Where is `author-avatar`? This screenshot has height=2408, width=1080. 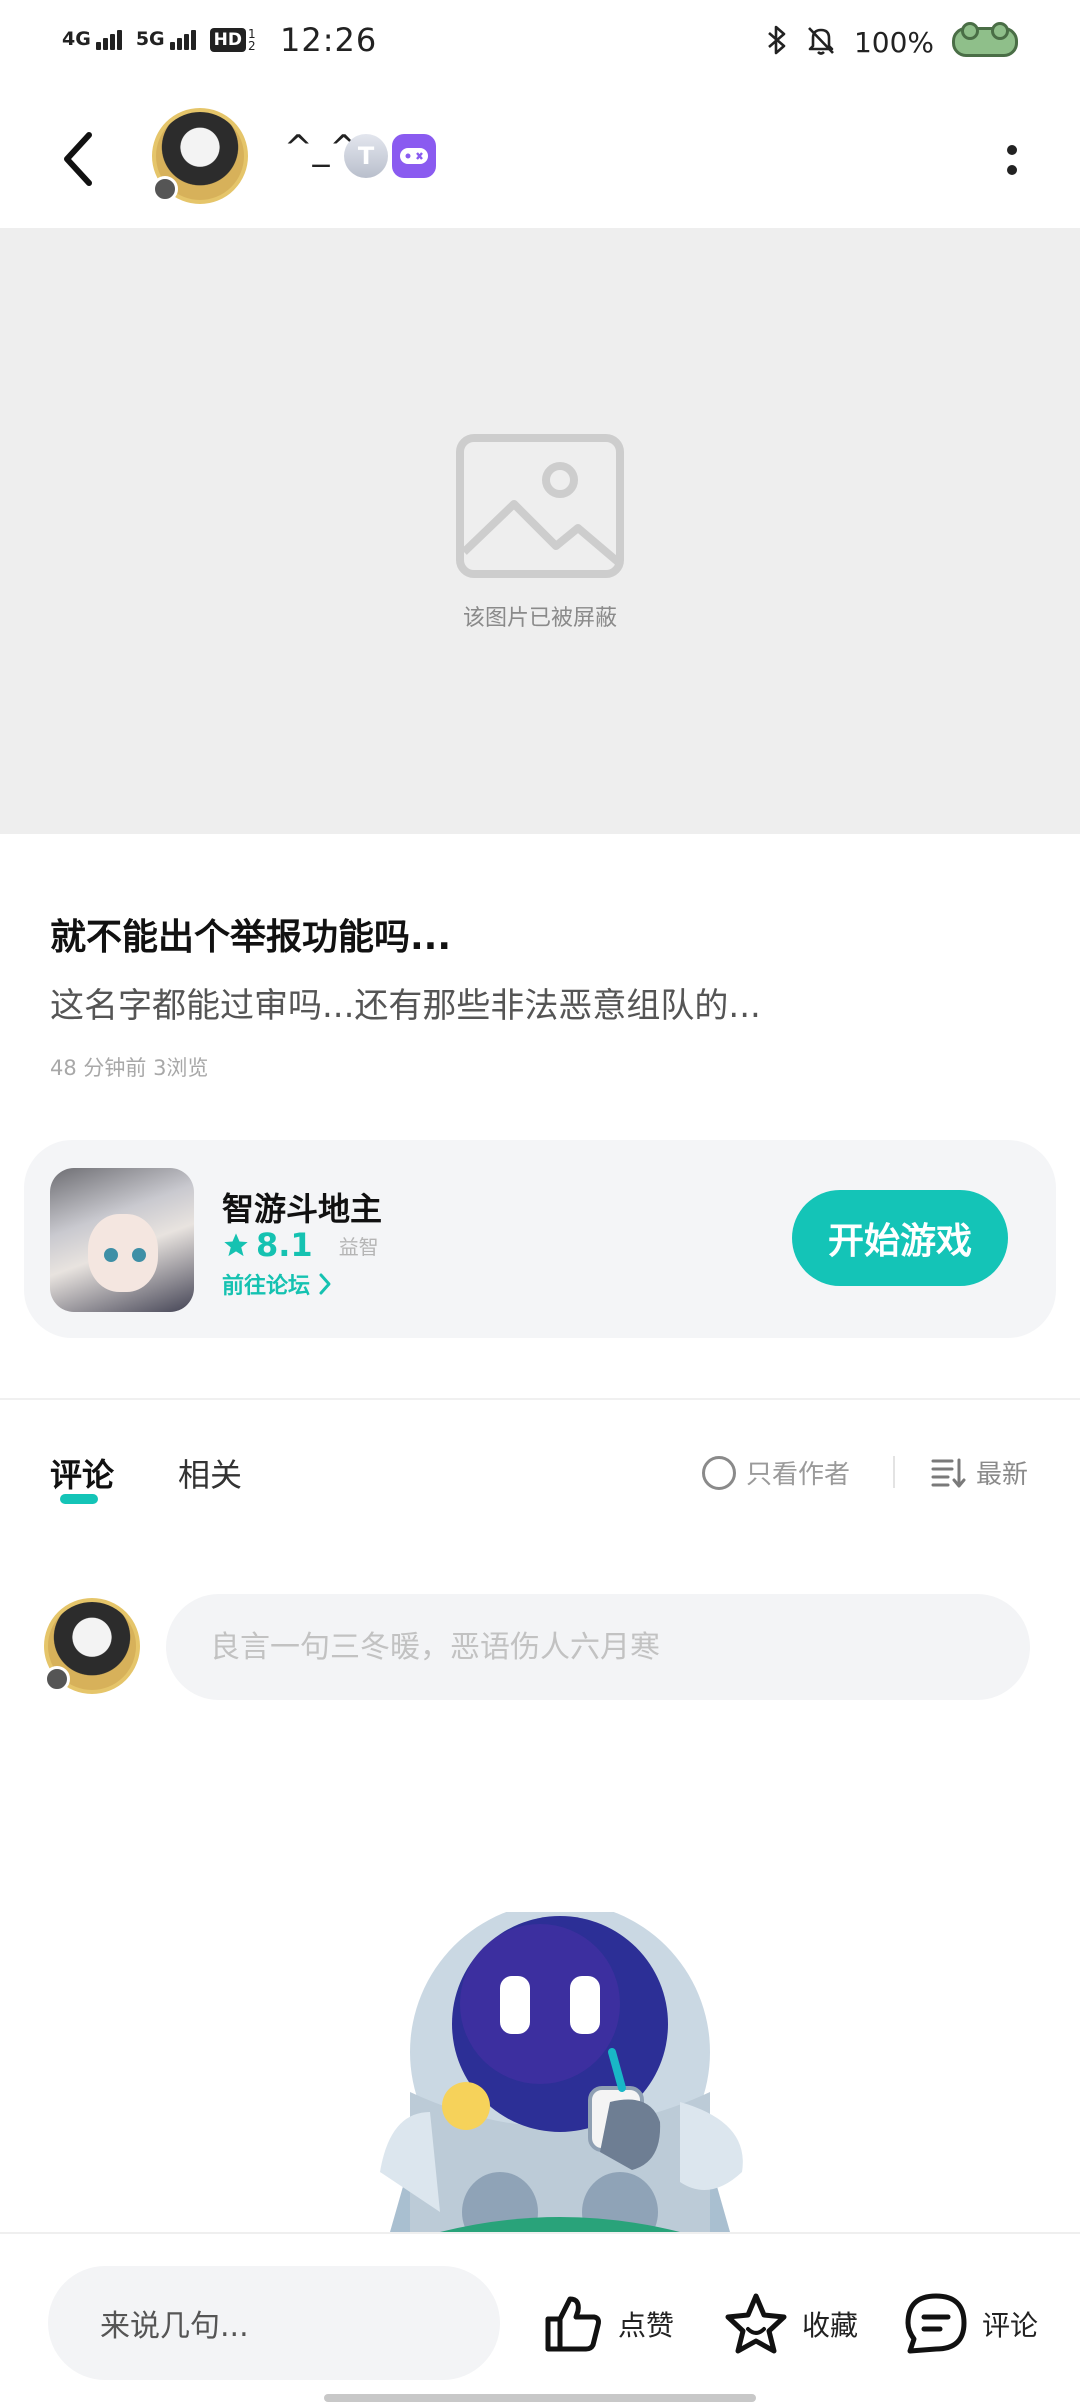
author-avatar is located at coordinates (200, 156).